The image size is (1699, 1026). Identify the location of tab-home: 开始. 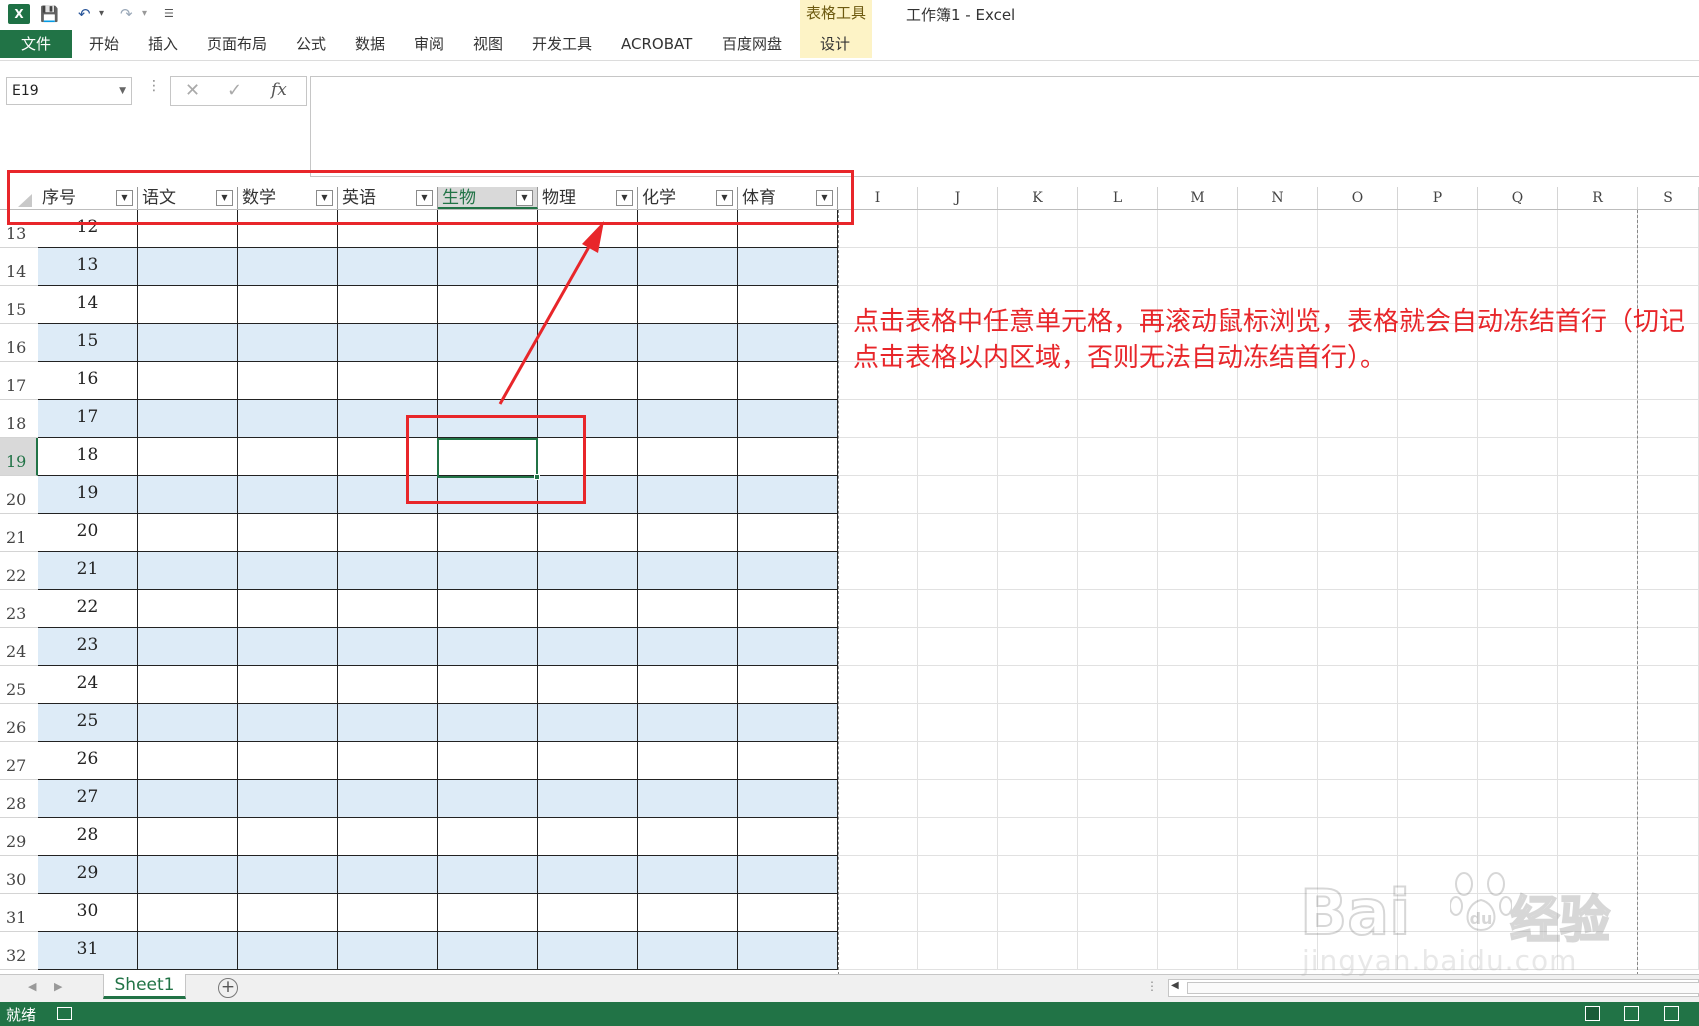
(104, 44).